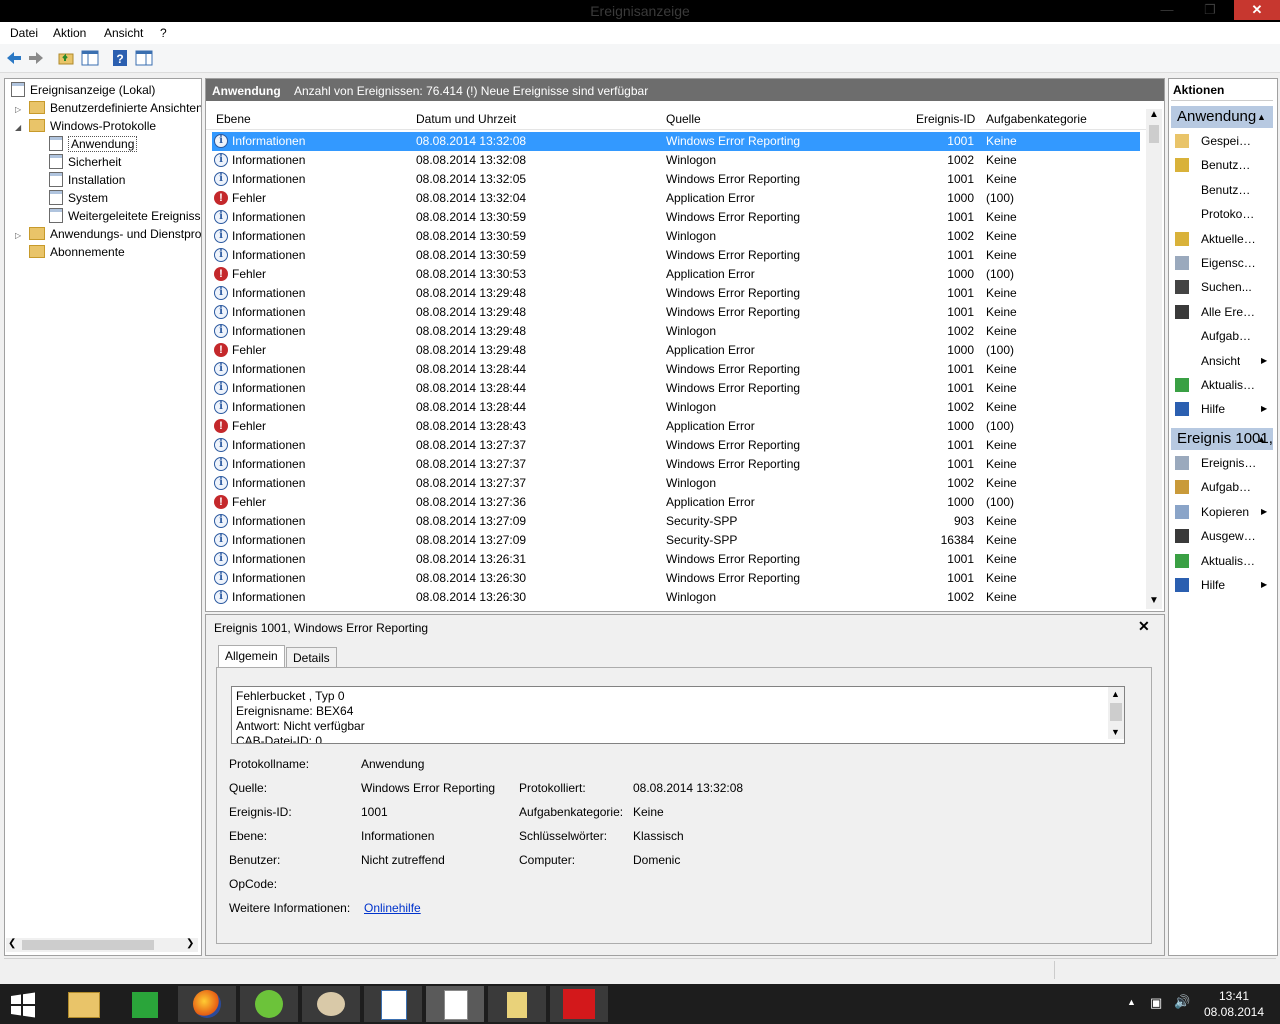 This screenshot has width=1280, height=1024. I want to click on taskbar-clock: 13:41 08.08.2014, so click(1234, 1004).